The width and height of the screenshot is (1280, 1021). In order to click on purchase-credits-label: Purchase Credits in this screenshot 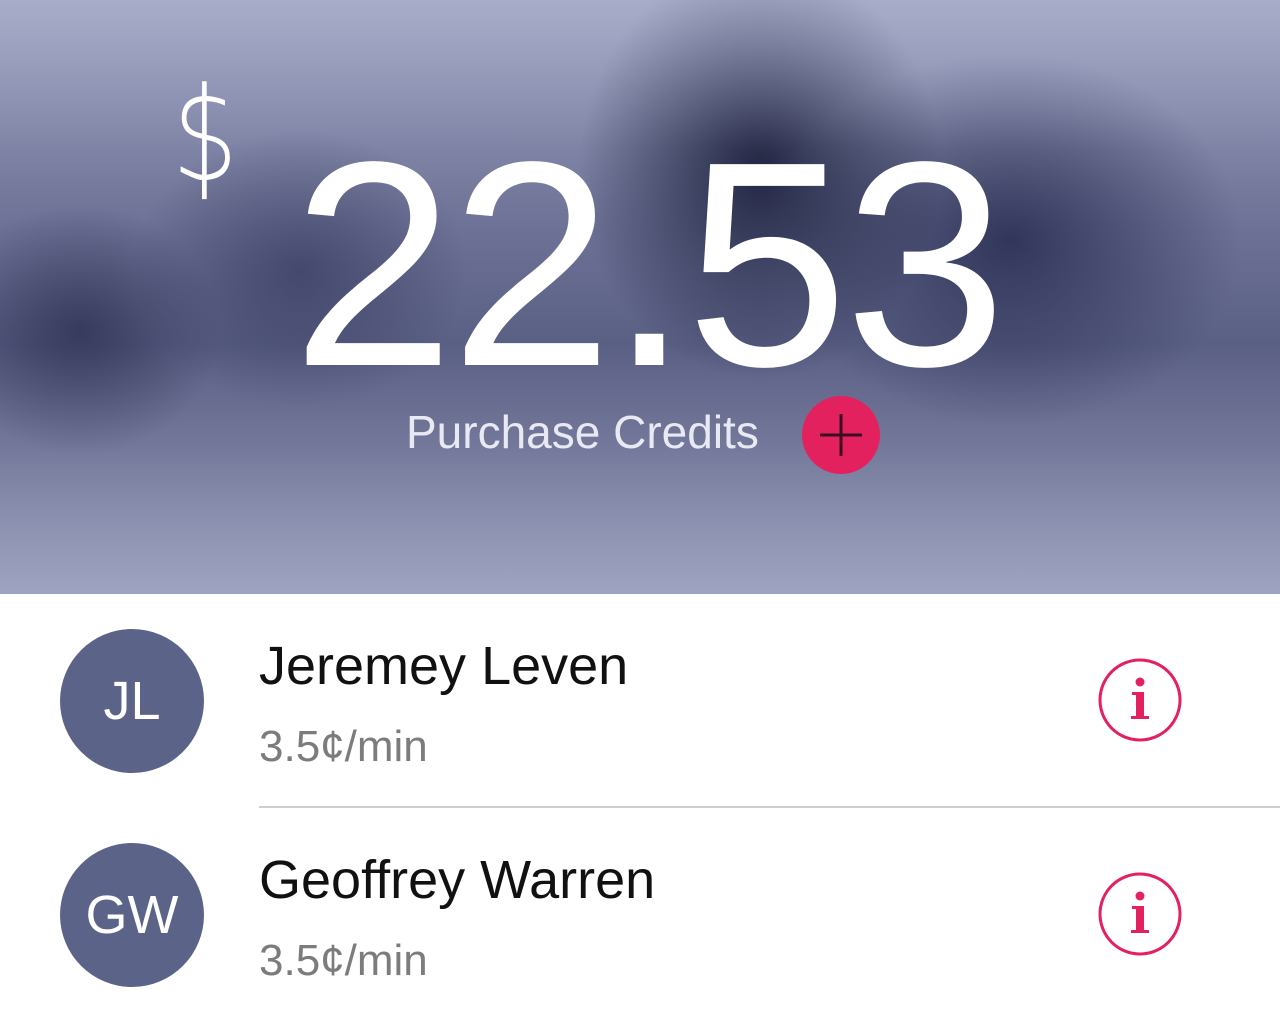, I will do `click(582, 432)`.